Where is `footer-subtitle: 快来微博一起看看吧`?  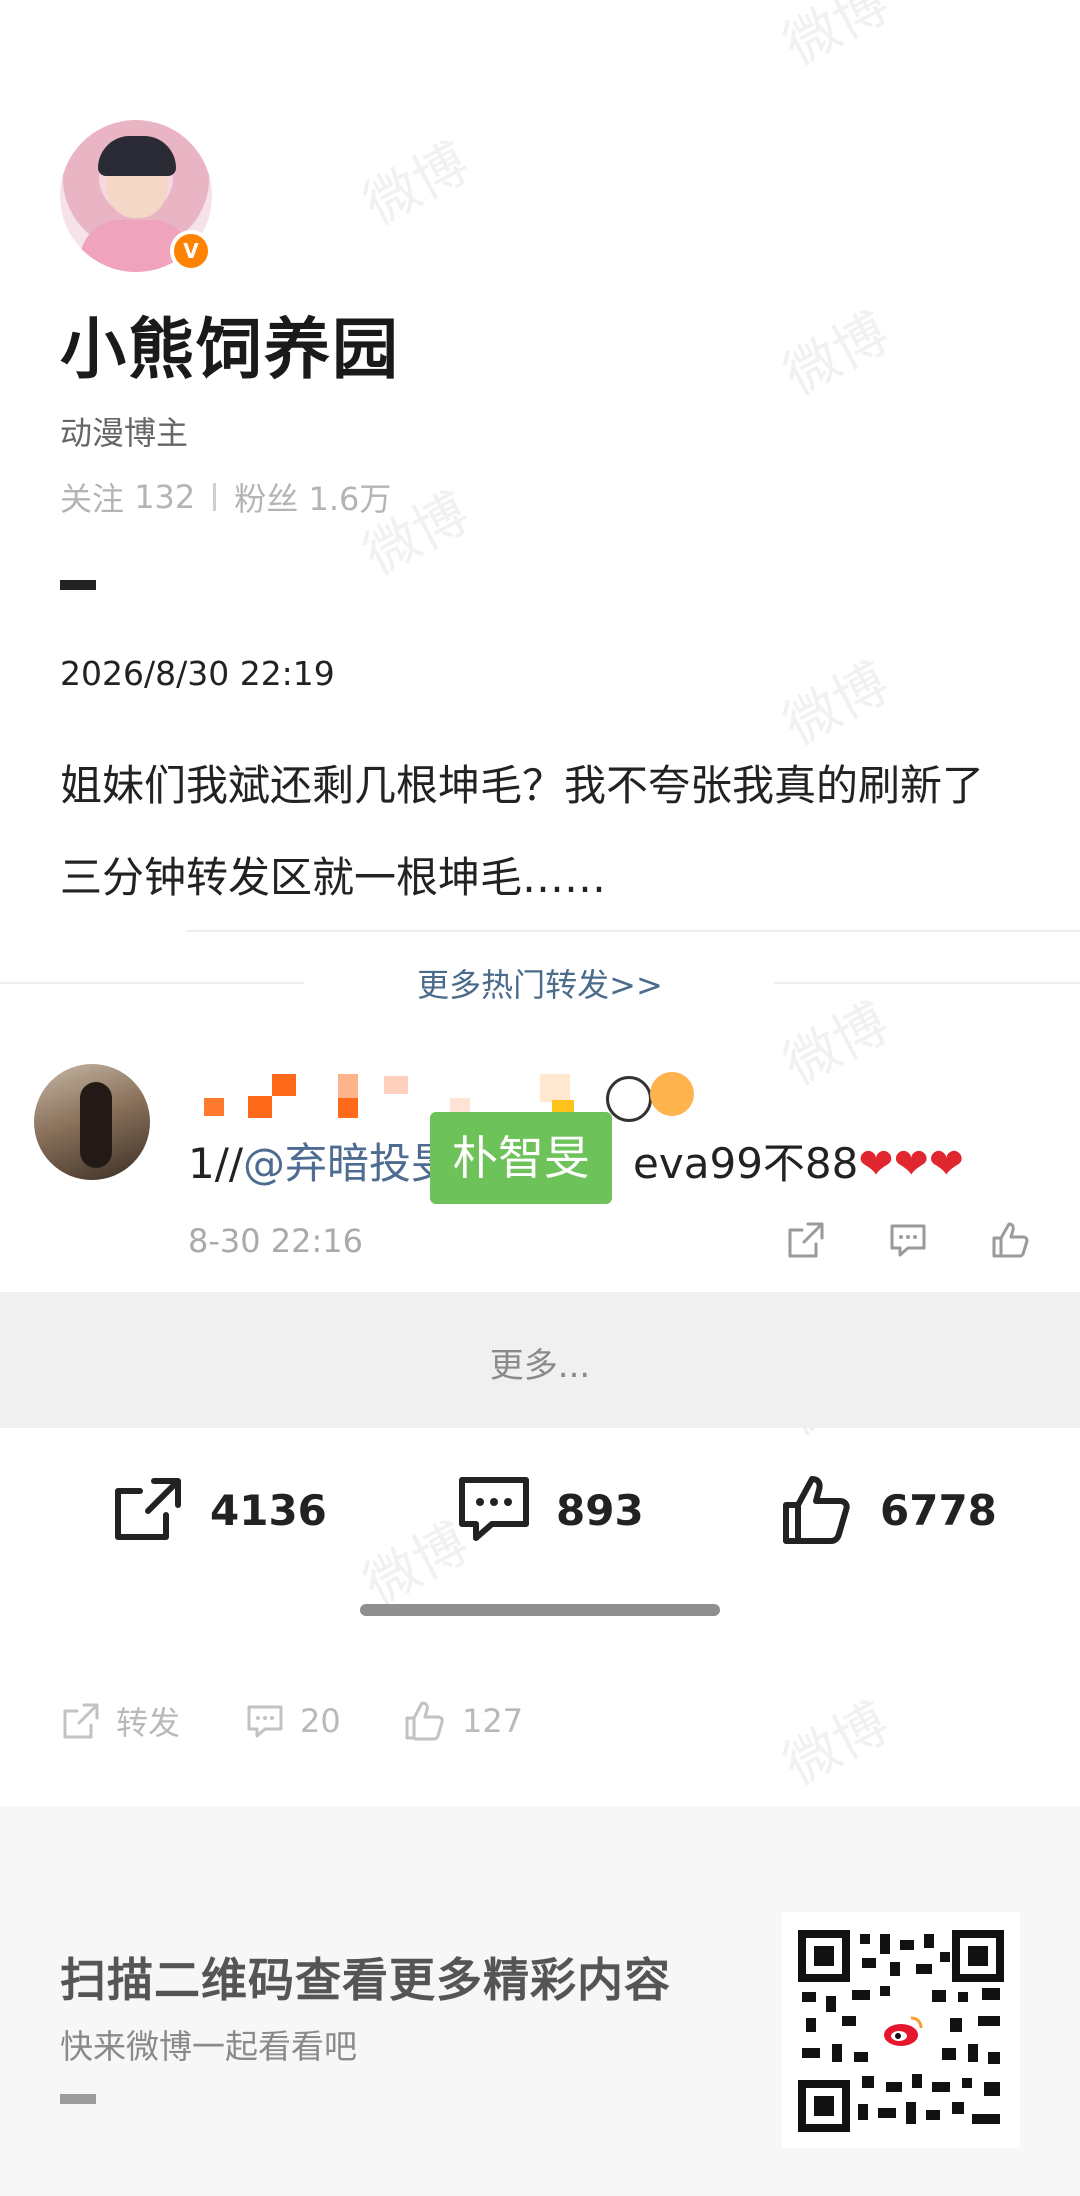
footer-subtitle: 快来微博一起看看吧 is located at coordinates (208, 2046).